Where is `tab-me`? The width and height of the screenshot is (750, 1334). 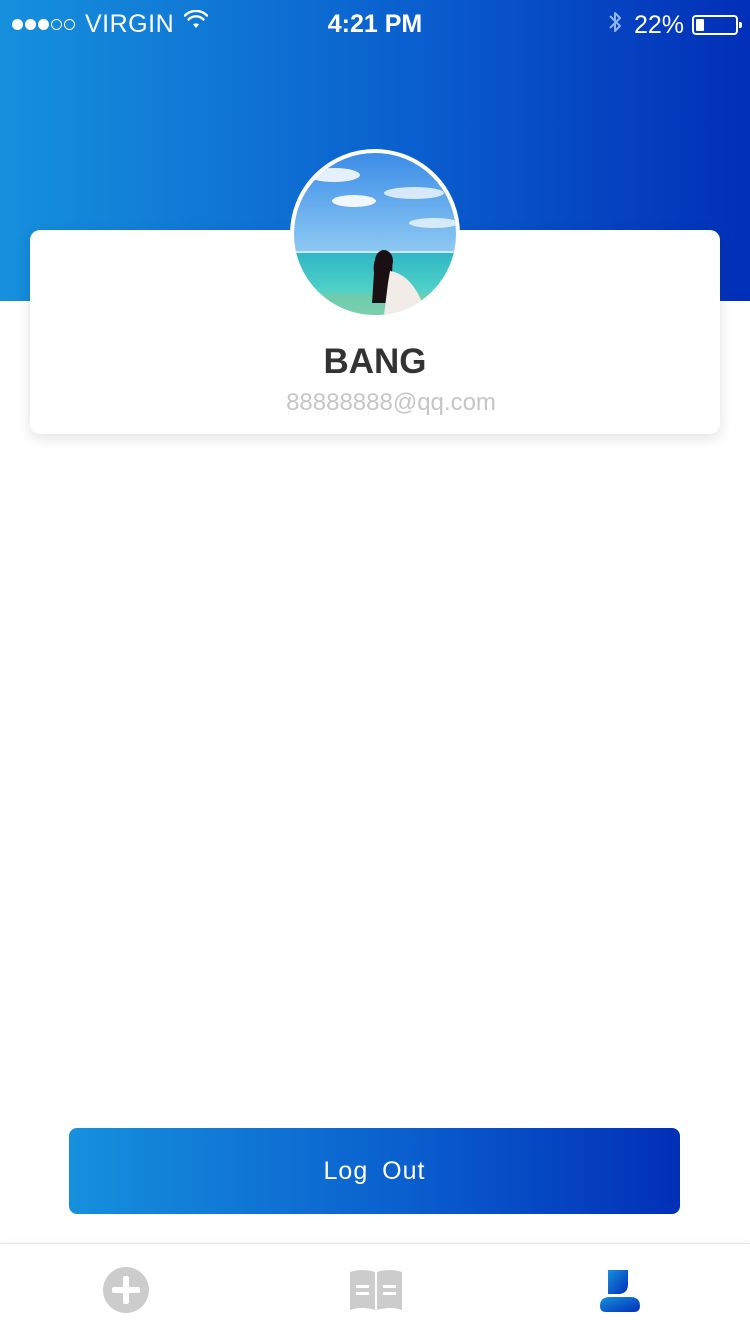
tab-me is located at coordinates (620, 1289).